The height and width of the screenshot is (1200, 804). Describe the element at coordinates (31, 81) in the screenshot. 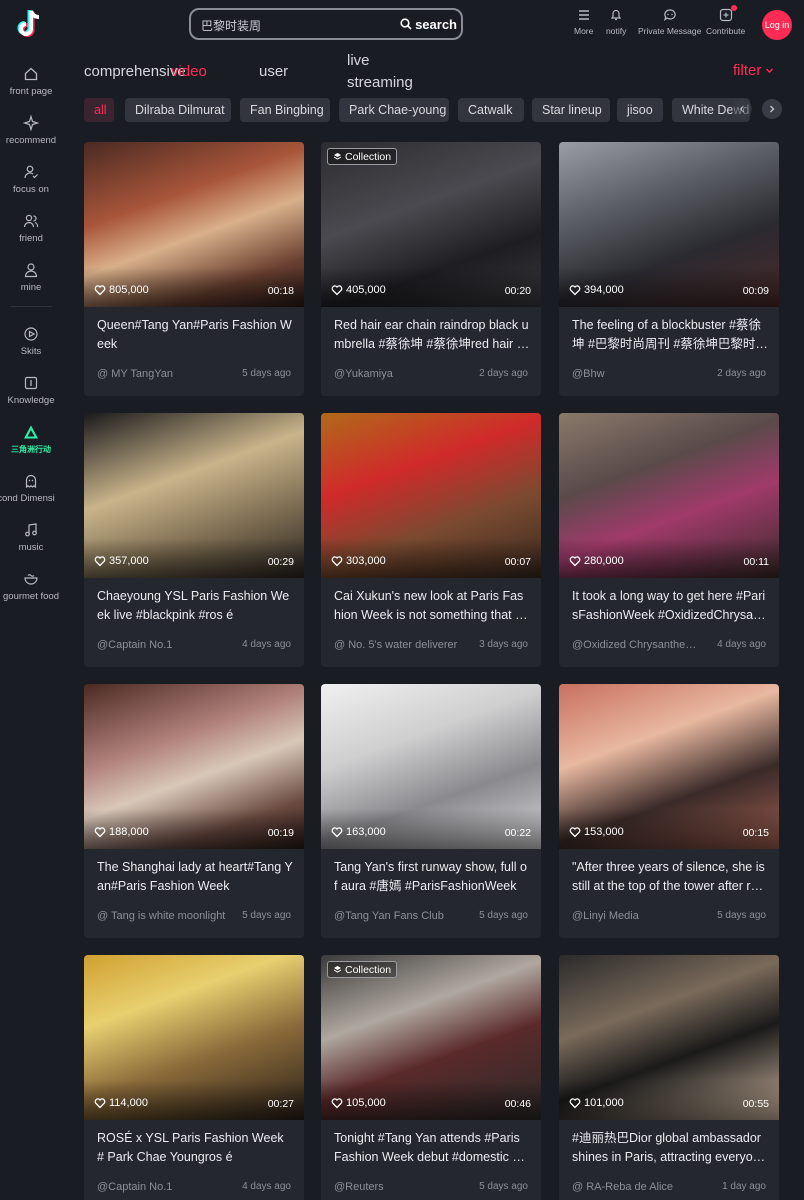

I see `sidebar-item-front-page: front page` at that location.